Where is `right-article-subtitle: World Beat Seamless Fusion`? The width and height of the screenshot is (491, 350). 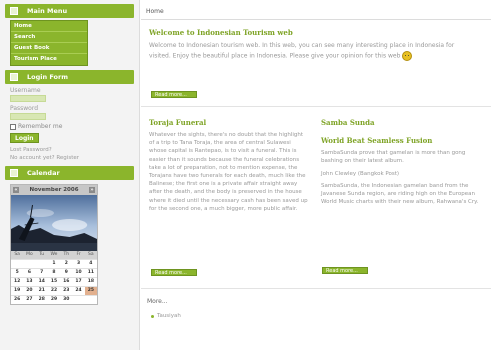
right-article-subtitle: World Beat Seamless Fusion is located at coordinates (377, 140).